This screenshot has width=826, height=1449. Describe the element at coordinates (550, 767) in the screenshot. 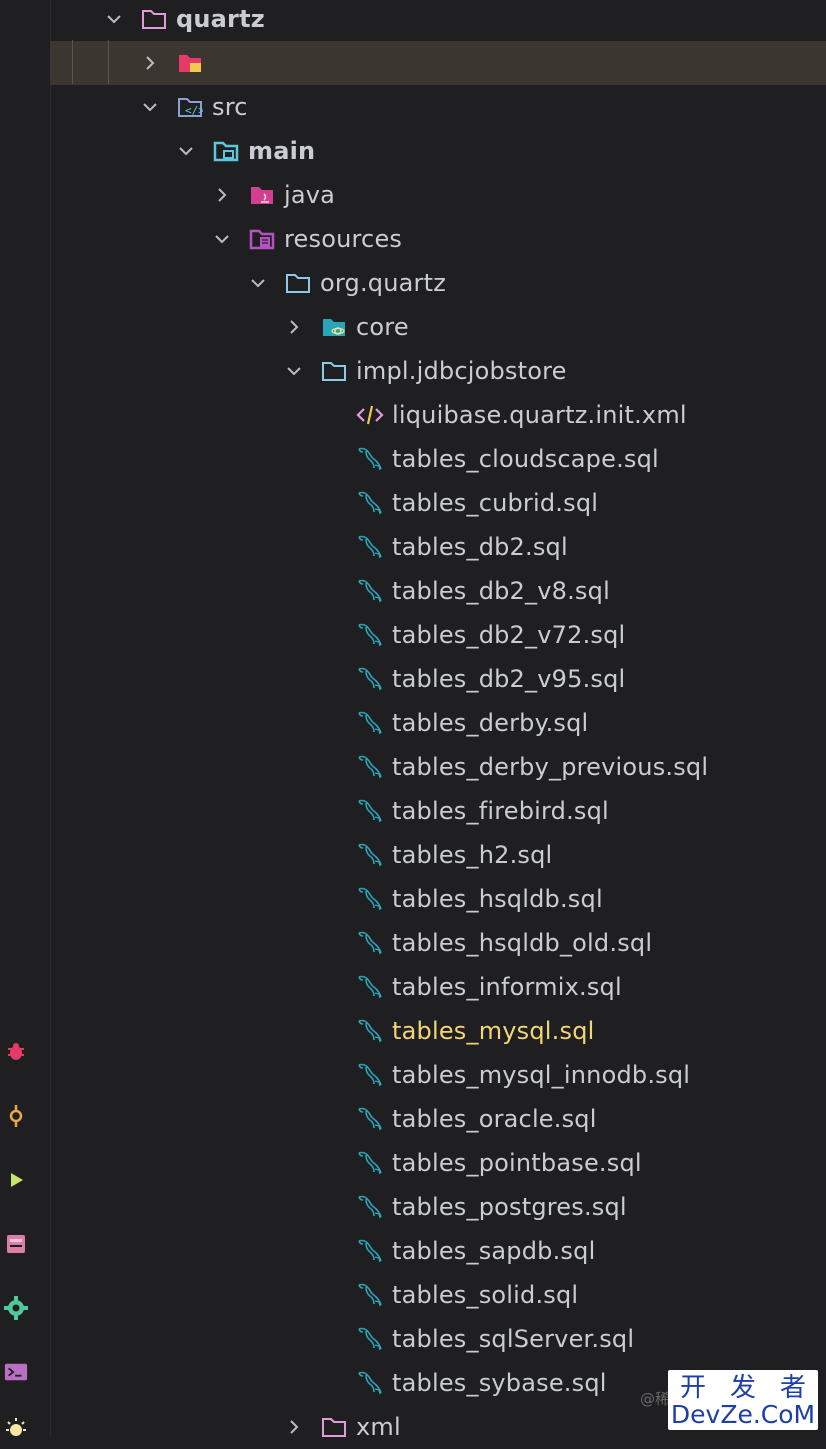

I see `tree-node-label: tables_derby_previous.sql` at that location.